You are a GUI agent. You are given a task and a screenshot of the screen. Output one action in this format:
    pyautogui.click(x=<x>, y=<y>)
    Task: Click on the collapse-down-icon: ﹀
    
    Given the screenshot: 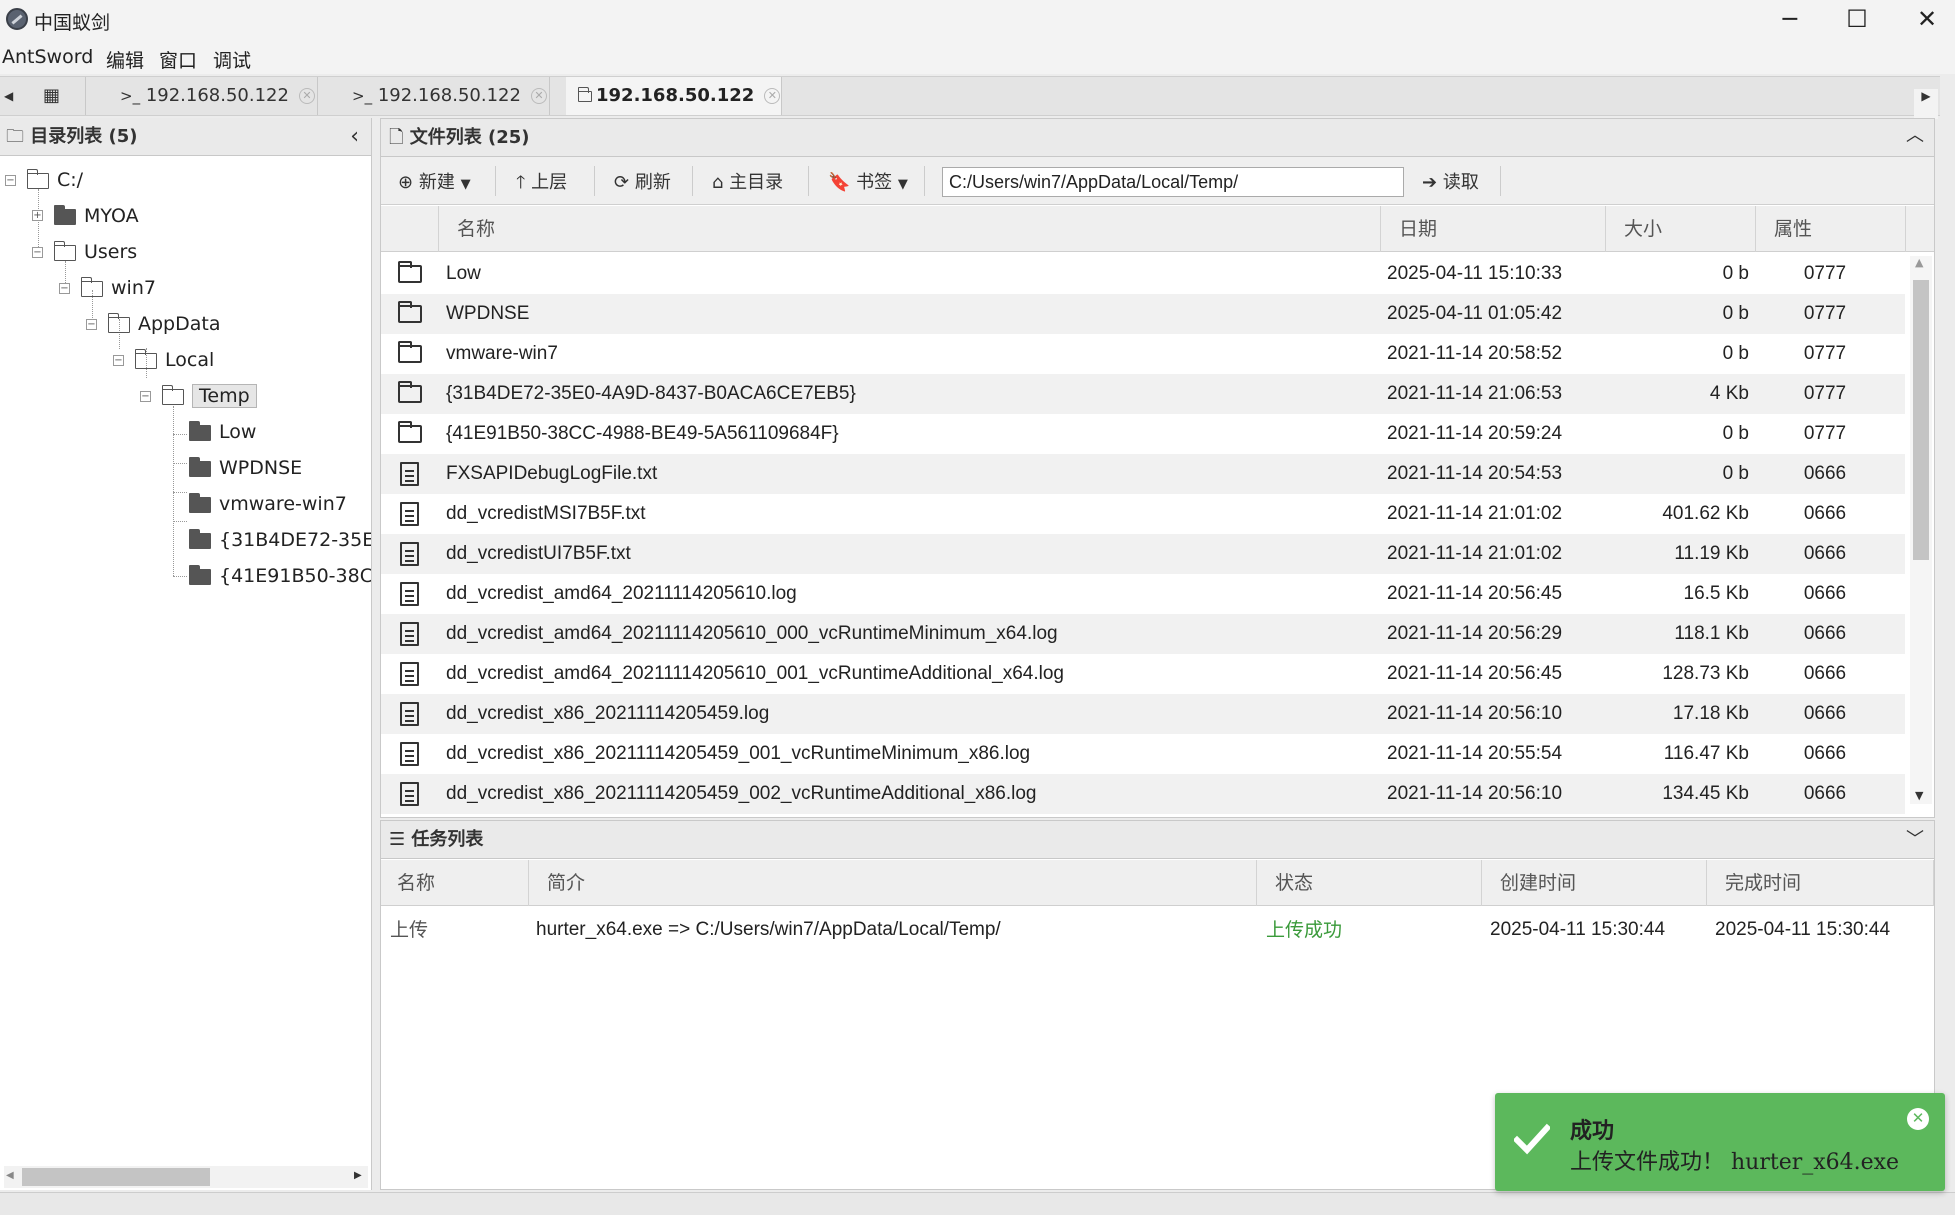 What is the action you would take?
    pyautogui.click(x=1915, y=840)
    